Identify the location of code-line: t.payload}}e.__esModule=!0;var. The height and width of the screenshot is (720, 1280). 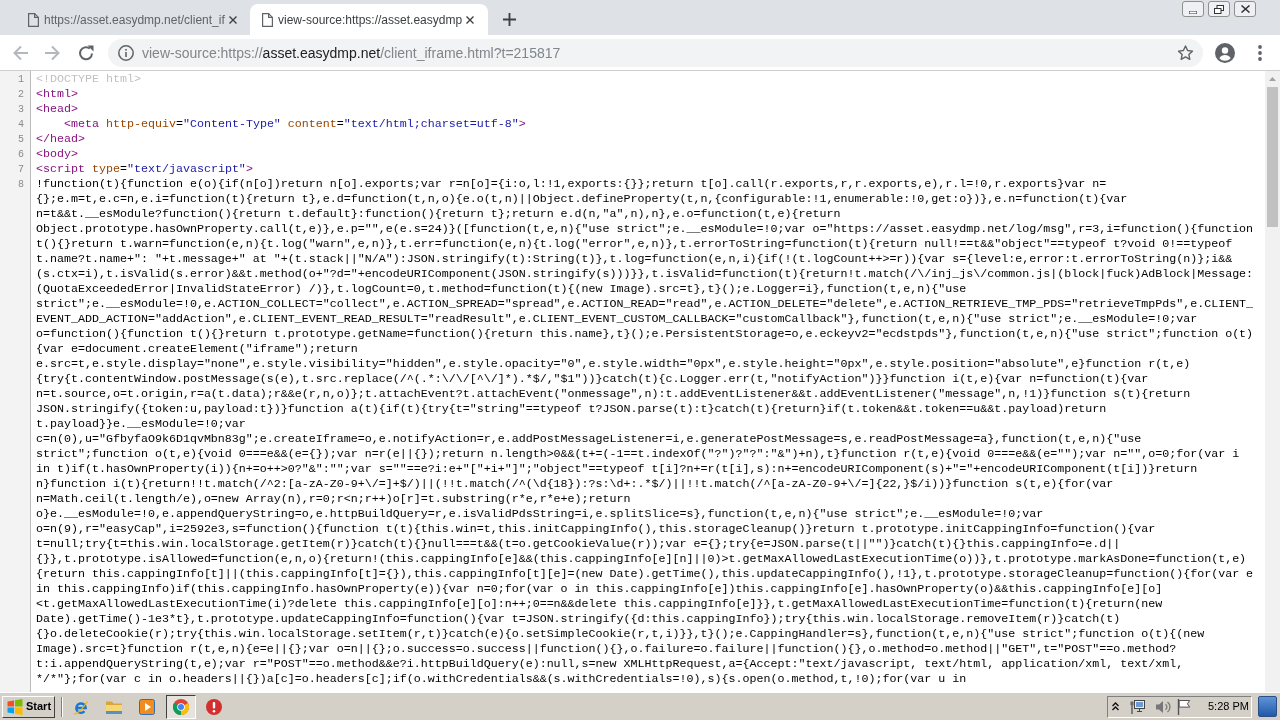
(141, 424).